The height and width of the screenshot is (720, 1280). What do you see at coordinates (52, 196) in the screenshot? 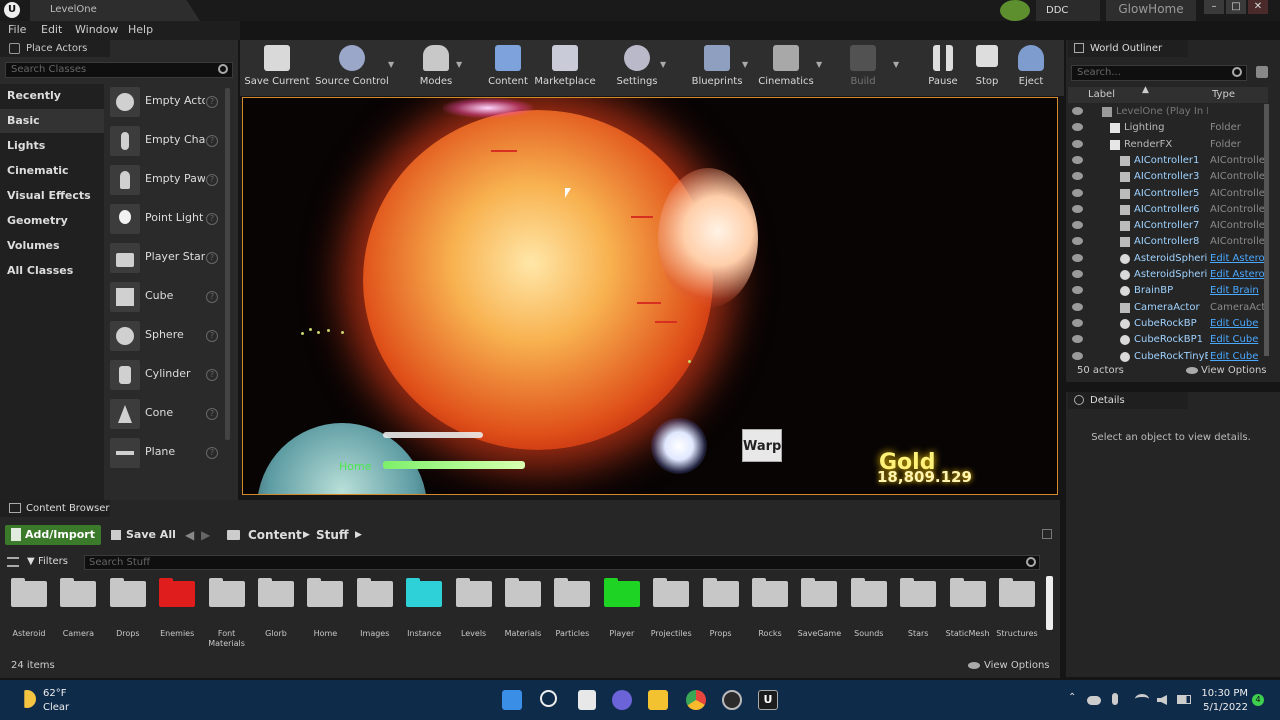
I see `category-visual-effects: Visual Effects` at bounding box center [52, 196].